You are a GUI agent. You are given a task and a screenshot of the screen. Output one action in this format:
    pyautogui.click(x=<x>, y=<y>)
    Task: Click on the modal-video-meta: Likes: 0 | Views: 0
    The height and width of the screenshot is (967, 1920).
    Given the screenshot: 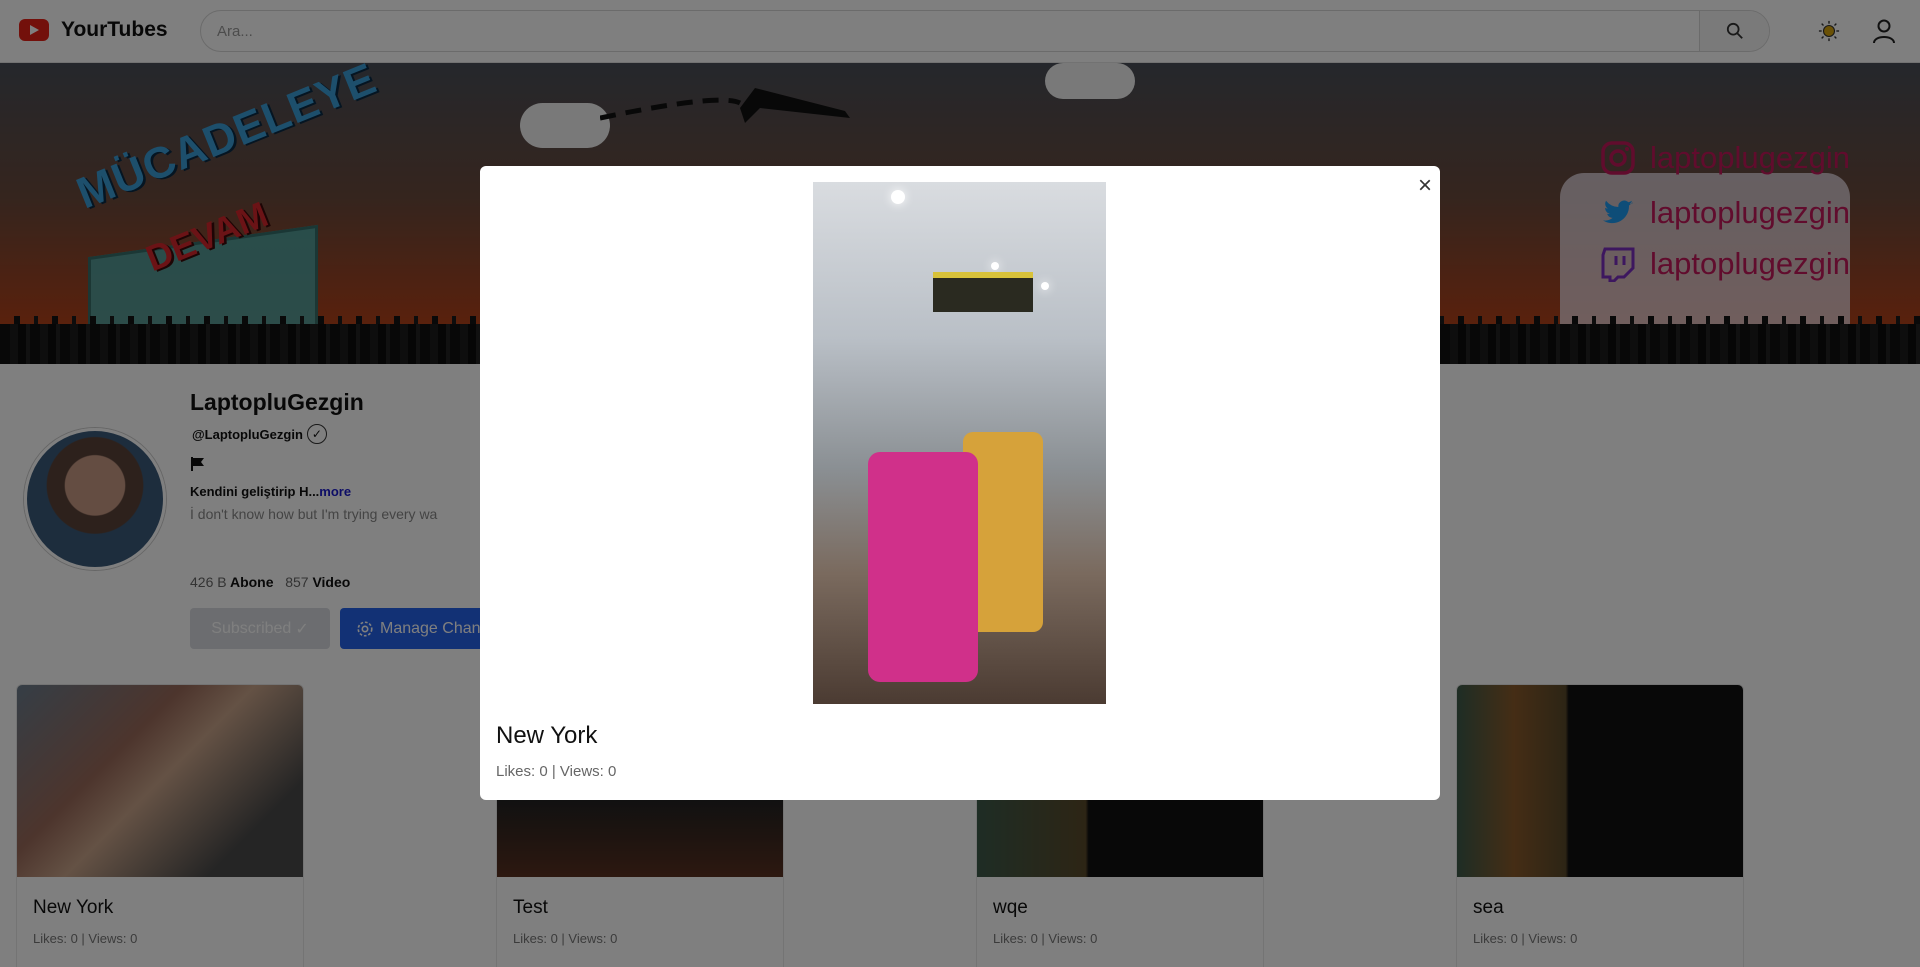 What is the action you would take?
    pyautogui.click(x=556, y=771)
    